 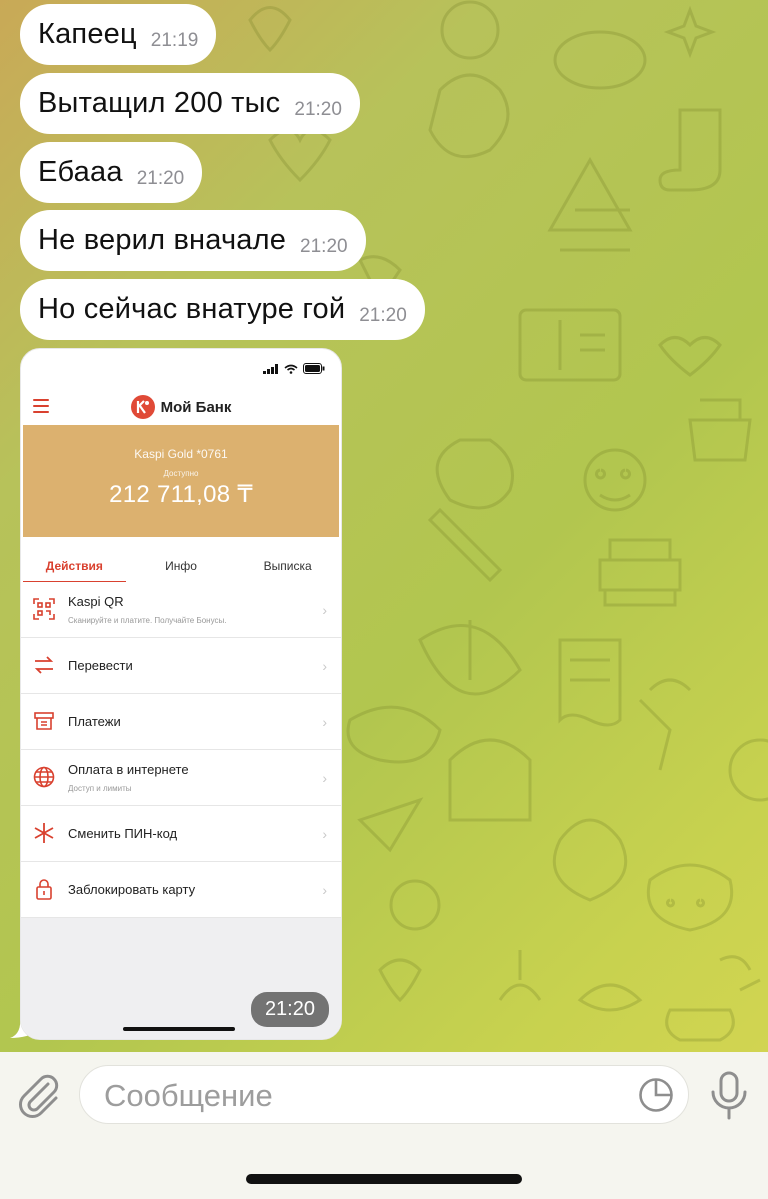 I want to click on transfer-icon, so click(x=44, y=665).